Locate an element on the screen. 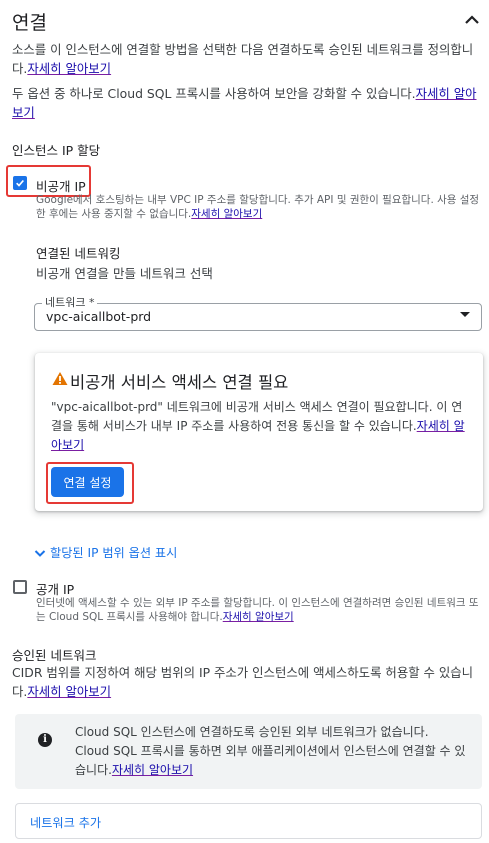 Image resolution: width=489 pixels, height=843 pixels. public-ip-learn-more-link: 자세히 알아보기 is located at coordinates (258, 617).